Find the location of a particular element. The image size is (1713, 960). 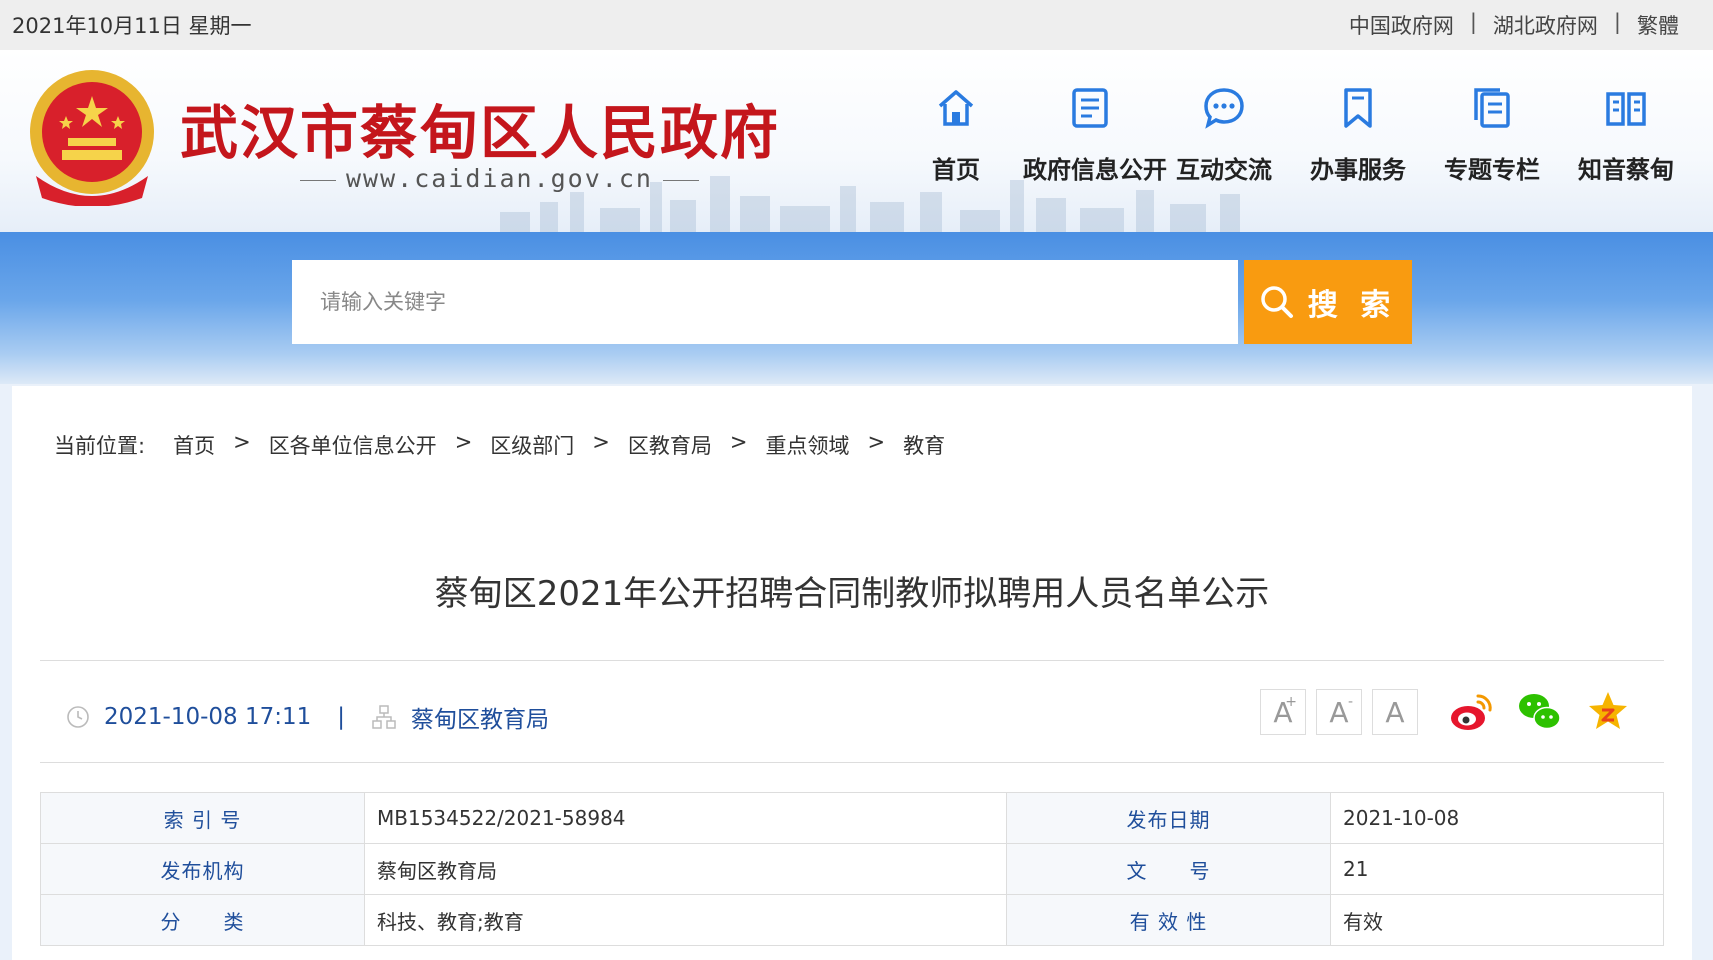

publish-datetime: 2021-10-08 17:11 is located at coordinates (208, 717).